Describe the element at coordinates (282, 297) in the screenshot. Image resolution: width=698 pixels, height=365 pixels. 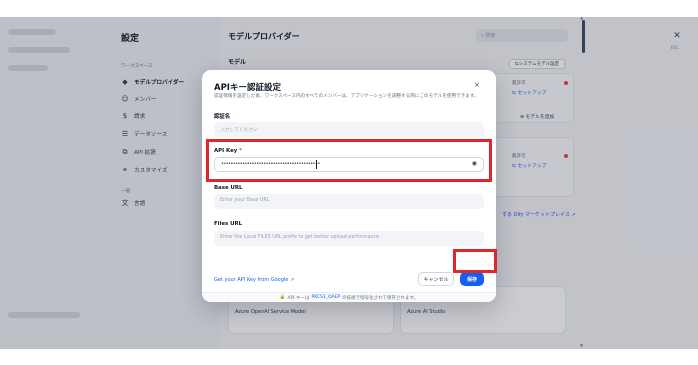
I see `lock-icon: 🔒` at that location.